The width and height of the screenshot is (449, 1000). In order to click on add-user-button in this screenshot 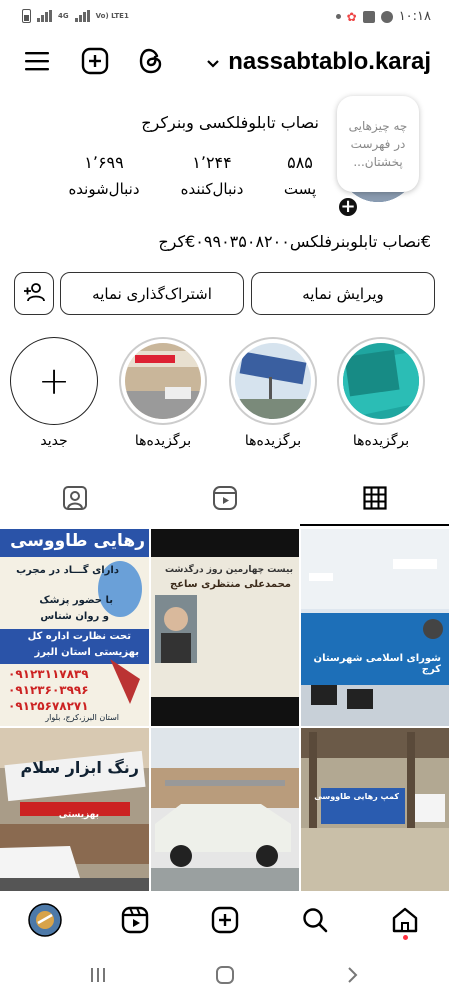, I will do `click(34, 293)`.